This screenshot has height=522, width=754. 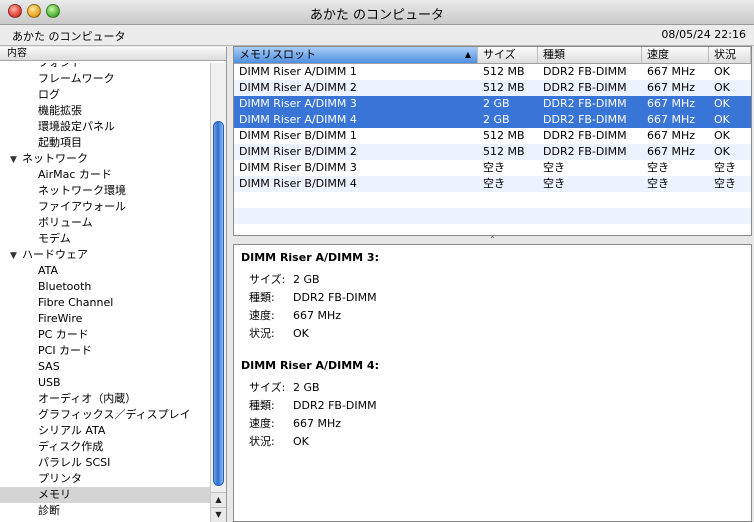 What do you see at coordinates (105, 479) in the screenshot?
I see `sidebar-item: プリンタ` at bounding box center [105, 479].